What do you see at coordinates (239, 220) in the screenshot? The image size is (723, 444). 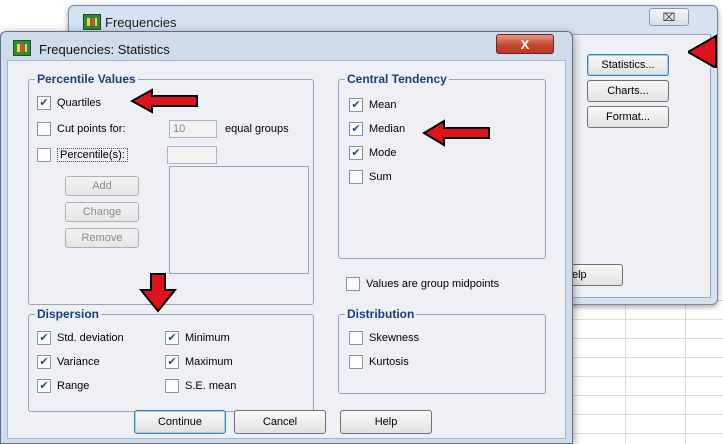 I see `percentiles-list` at bounding box center [239, 220].